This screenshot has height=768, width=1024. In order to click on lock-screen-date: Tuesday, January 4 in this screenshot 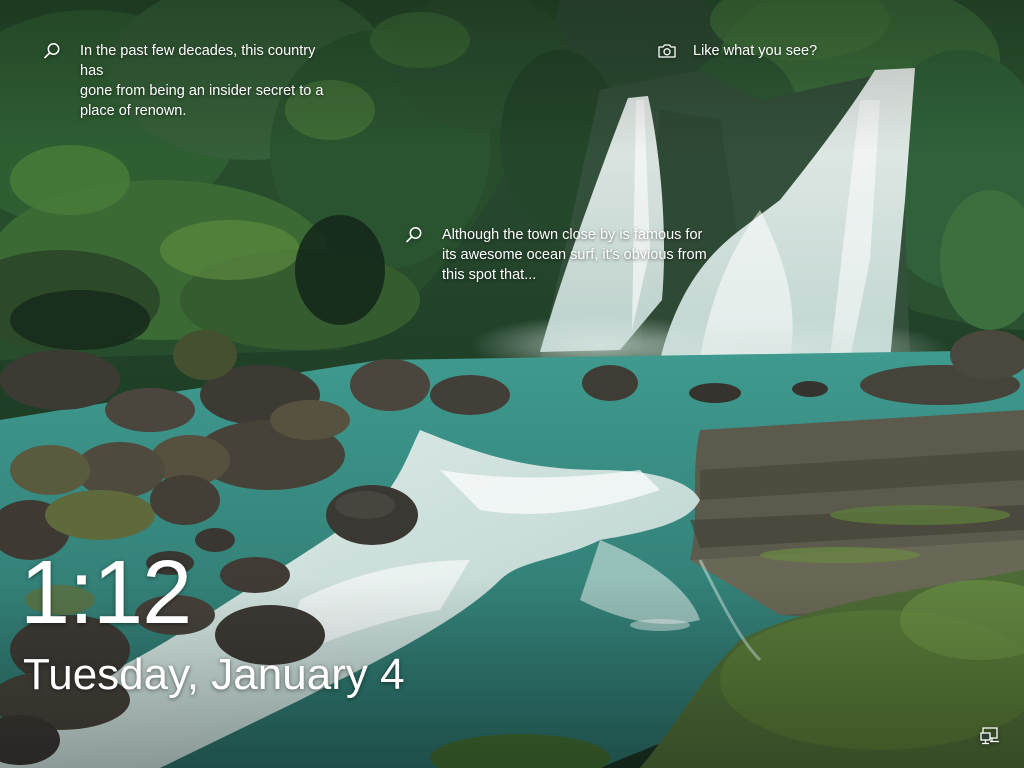, I will do `click(214, 674)`.